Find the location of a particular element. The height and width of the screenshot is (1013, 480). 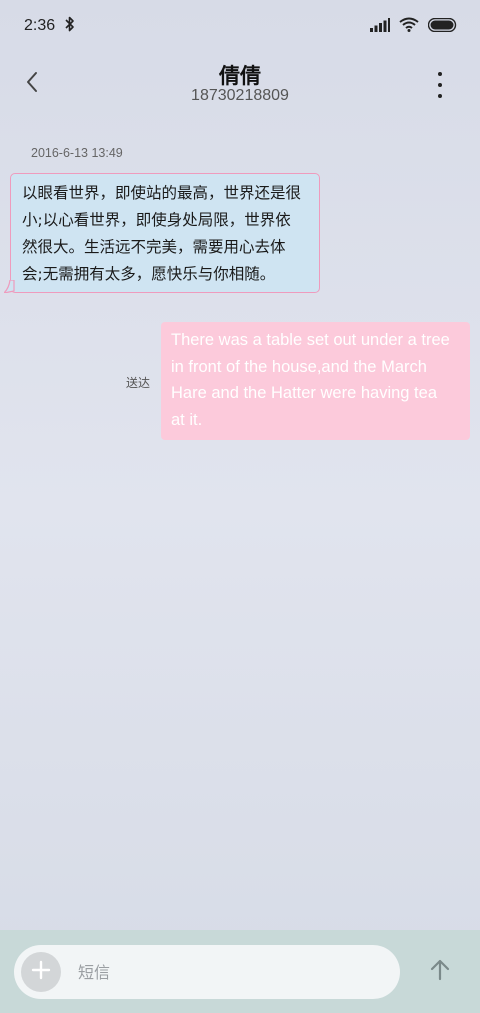

bubble-tail is located at coordinates (9, 286).